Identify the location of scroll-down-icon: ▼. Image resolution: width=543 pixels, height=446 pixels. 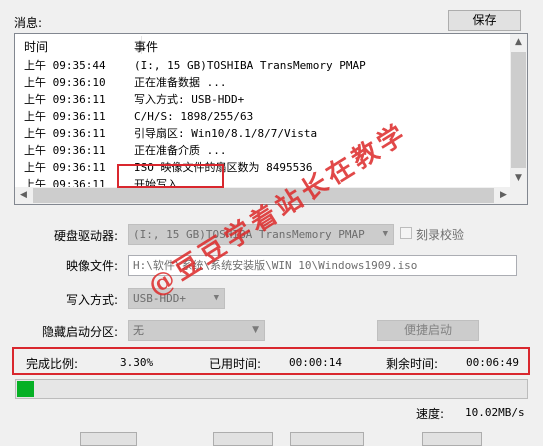
(518, 178).